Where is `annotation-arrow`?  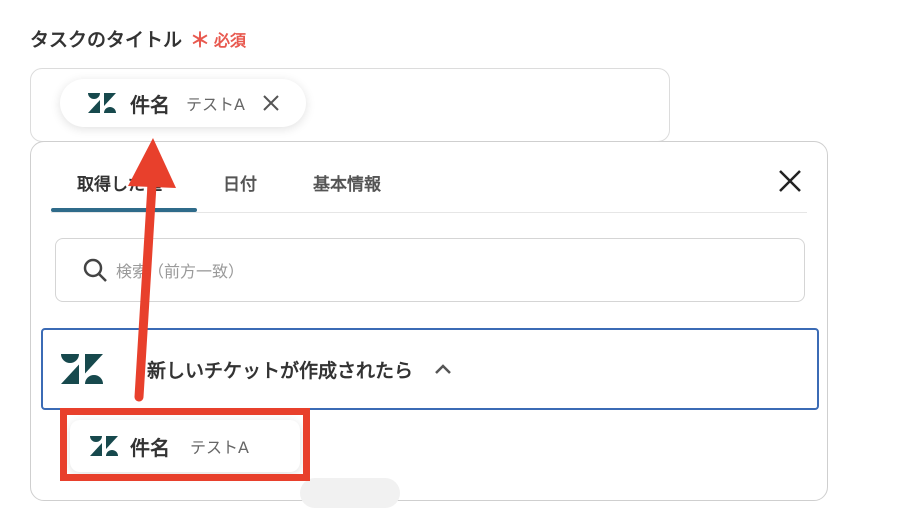
annotation-arrow is located at coordinates (152, 270).